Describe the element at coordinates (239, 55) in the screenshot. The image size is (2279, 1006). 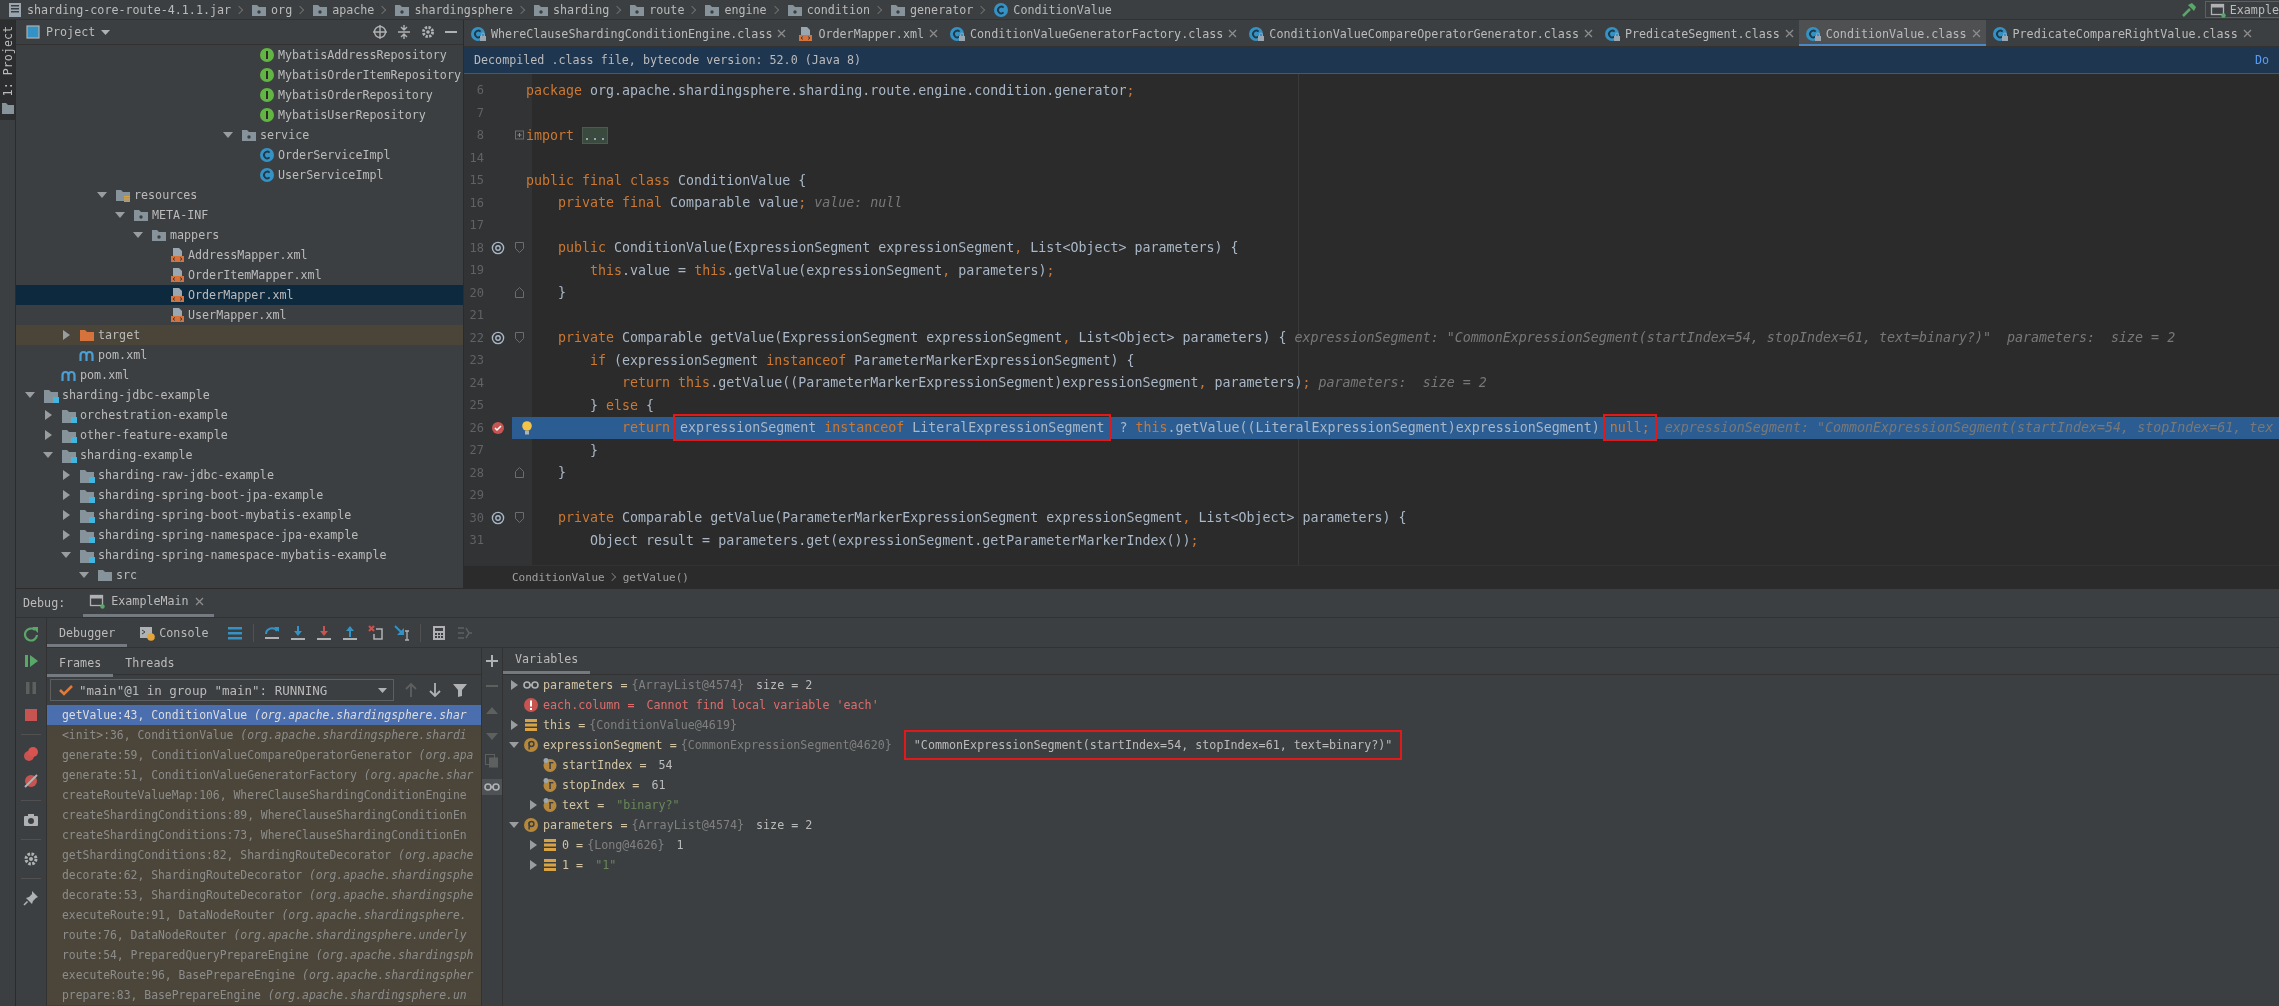
I see `tree-item: MybatisAddressRepository` at that location.